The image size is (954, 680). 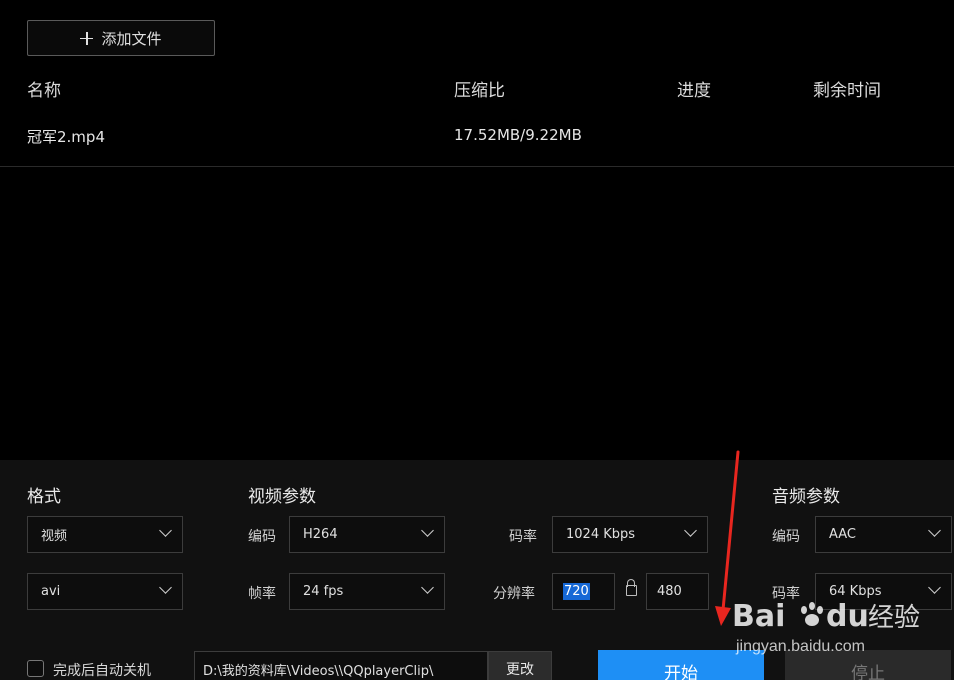 What do you see at coordinates (262, 594) in the screenshot?
I see `framerate-label: 帧率` at bounding box center [262, 594].